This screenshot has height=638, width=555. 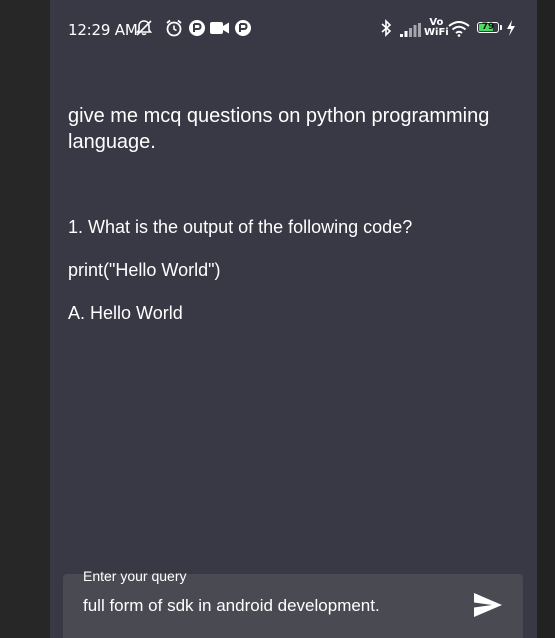 I want to click on battery-level-text: 79, so click(x=488, y=27).